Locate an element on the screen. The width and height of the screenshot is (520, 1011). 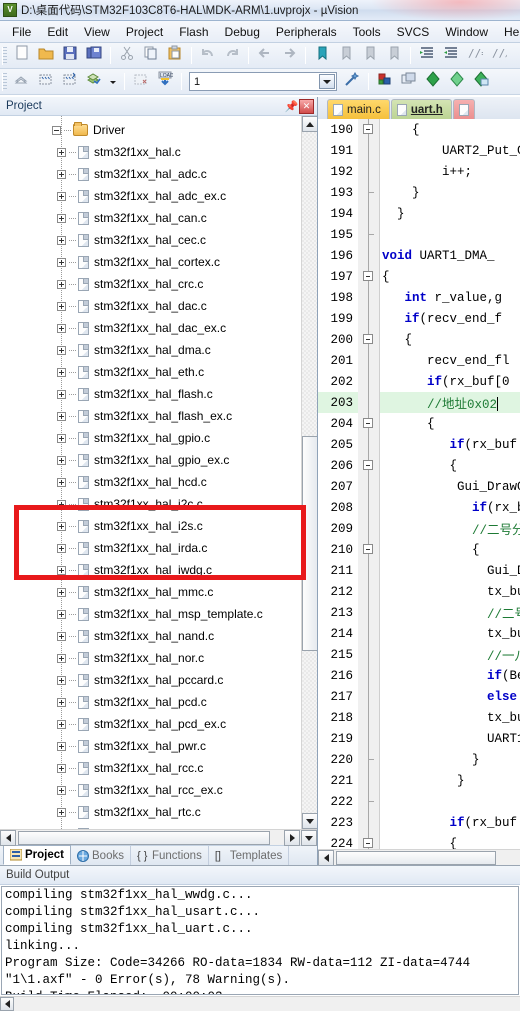
code-line: 196 void UART1_DMA_ is located at coordinates (419, 255).